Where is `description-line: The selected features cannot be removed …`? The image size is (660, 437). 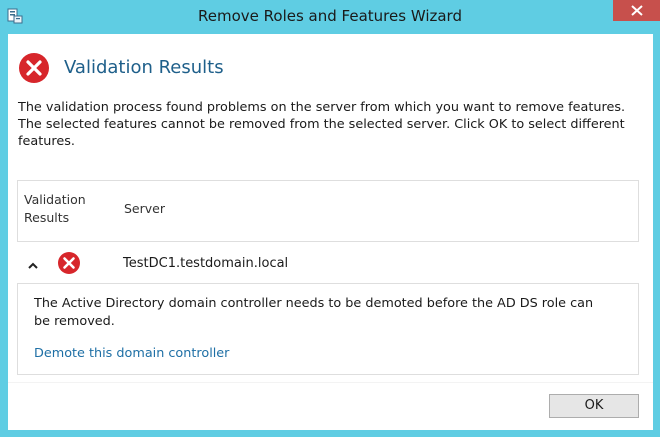
description-line: The selected features cannot be removed … is located at coordinates (321, 124).